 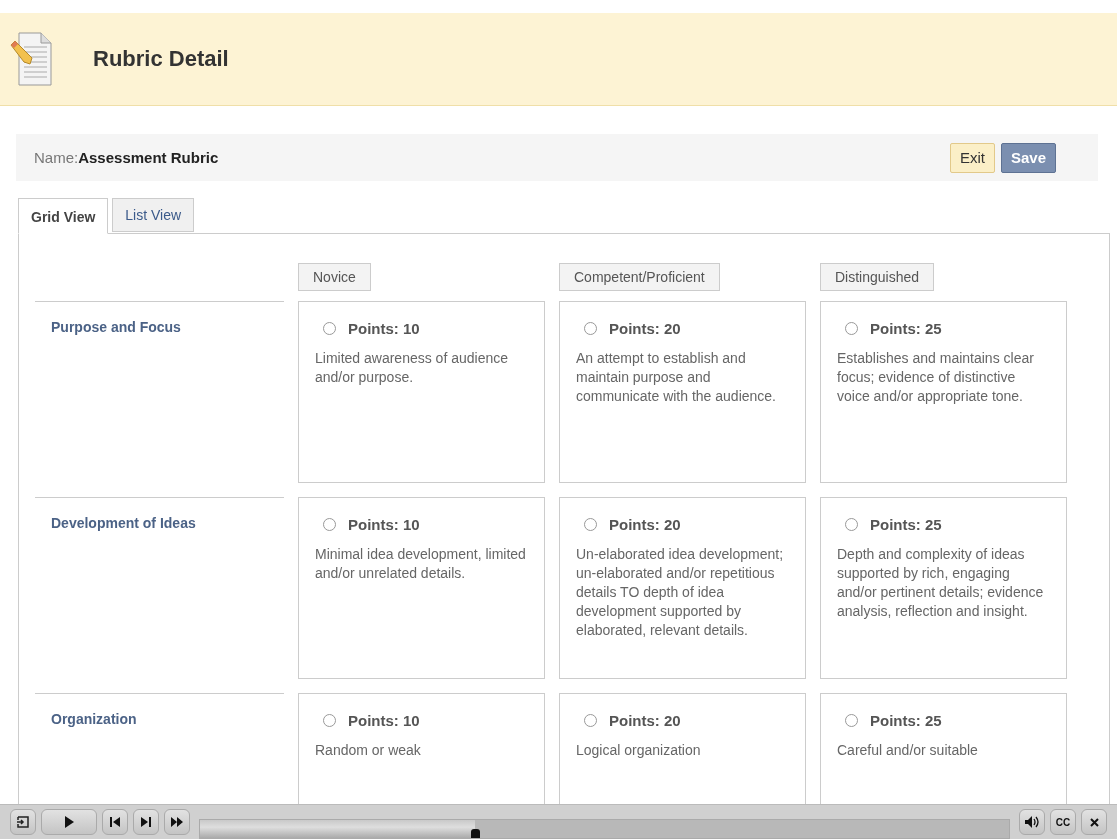 What do you see at coordinates (146, 822) in the screenshot?
I see `skip-forward-icon` at bounding box center [146, 822].